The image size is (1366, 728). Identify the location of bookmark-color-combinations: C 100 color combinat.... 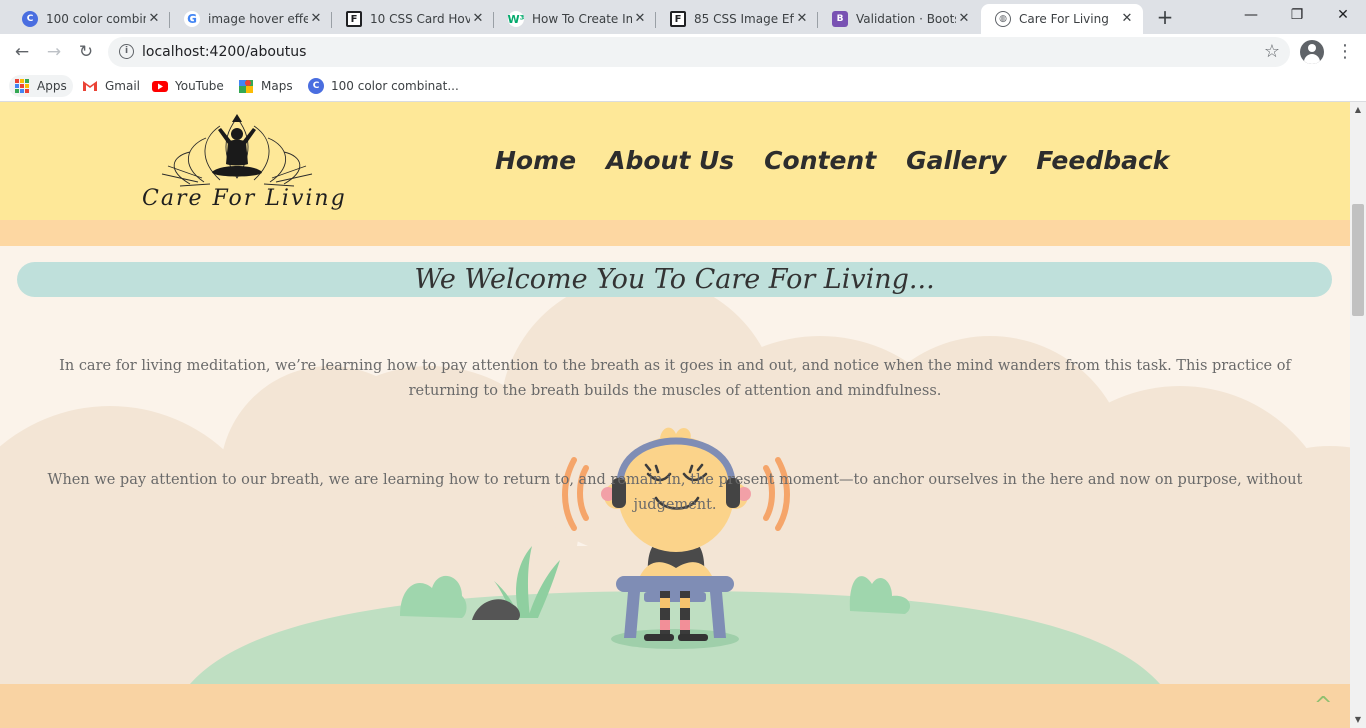
(383, 86).